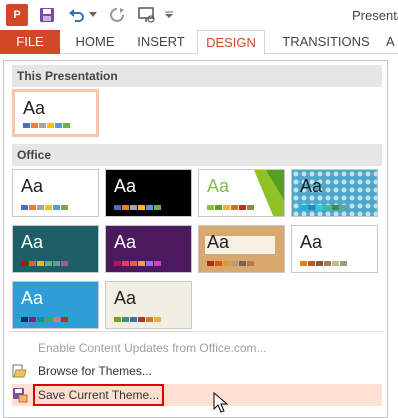 The width and height of the screenshot is (398, 418). What do you see at coordinates (169, 15) in the screenshot?
I see `customize-toolbar-icon` at bounding box center [169, 15].